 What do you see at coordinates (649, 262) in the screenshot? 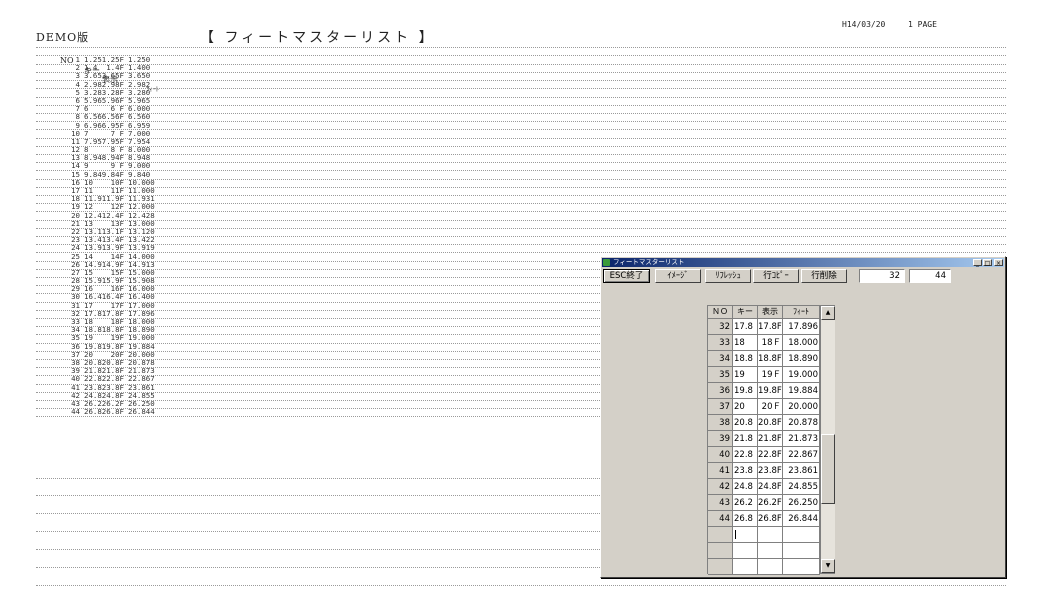
I see `window-title: フィートマスターリスト` at bounding box center [649, 262].